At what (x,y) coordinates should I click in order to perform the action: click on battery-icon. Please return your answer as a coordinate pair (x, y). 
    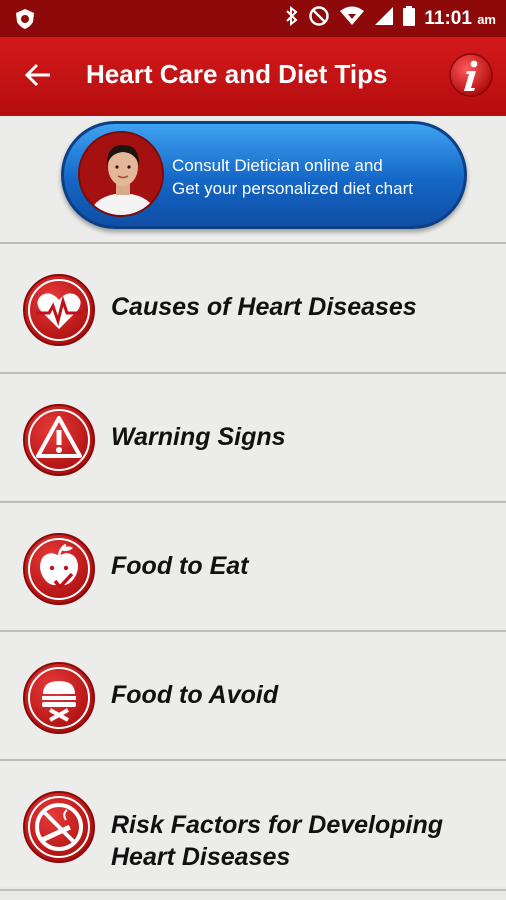
    Looking at the image, I should click on (409, 18).